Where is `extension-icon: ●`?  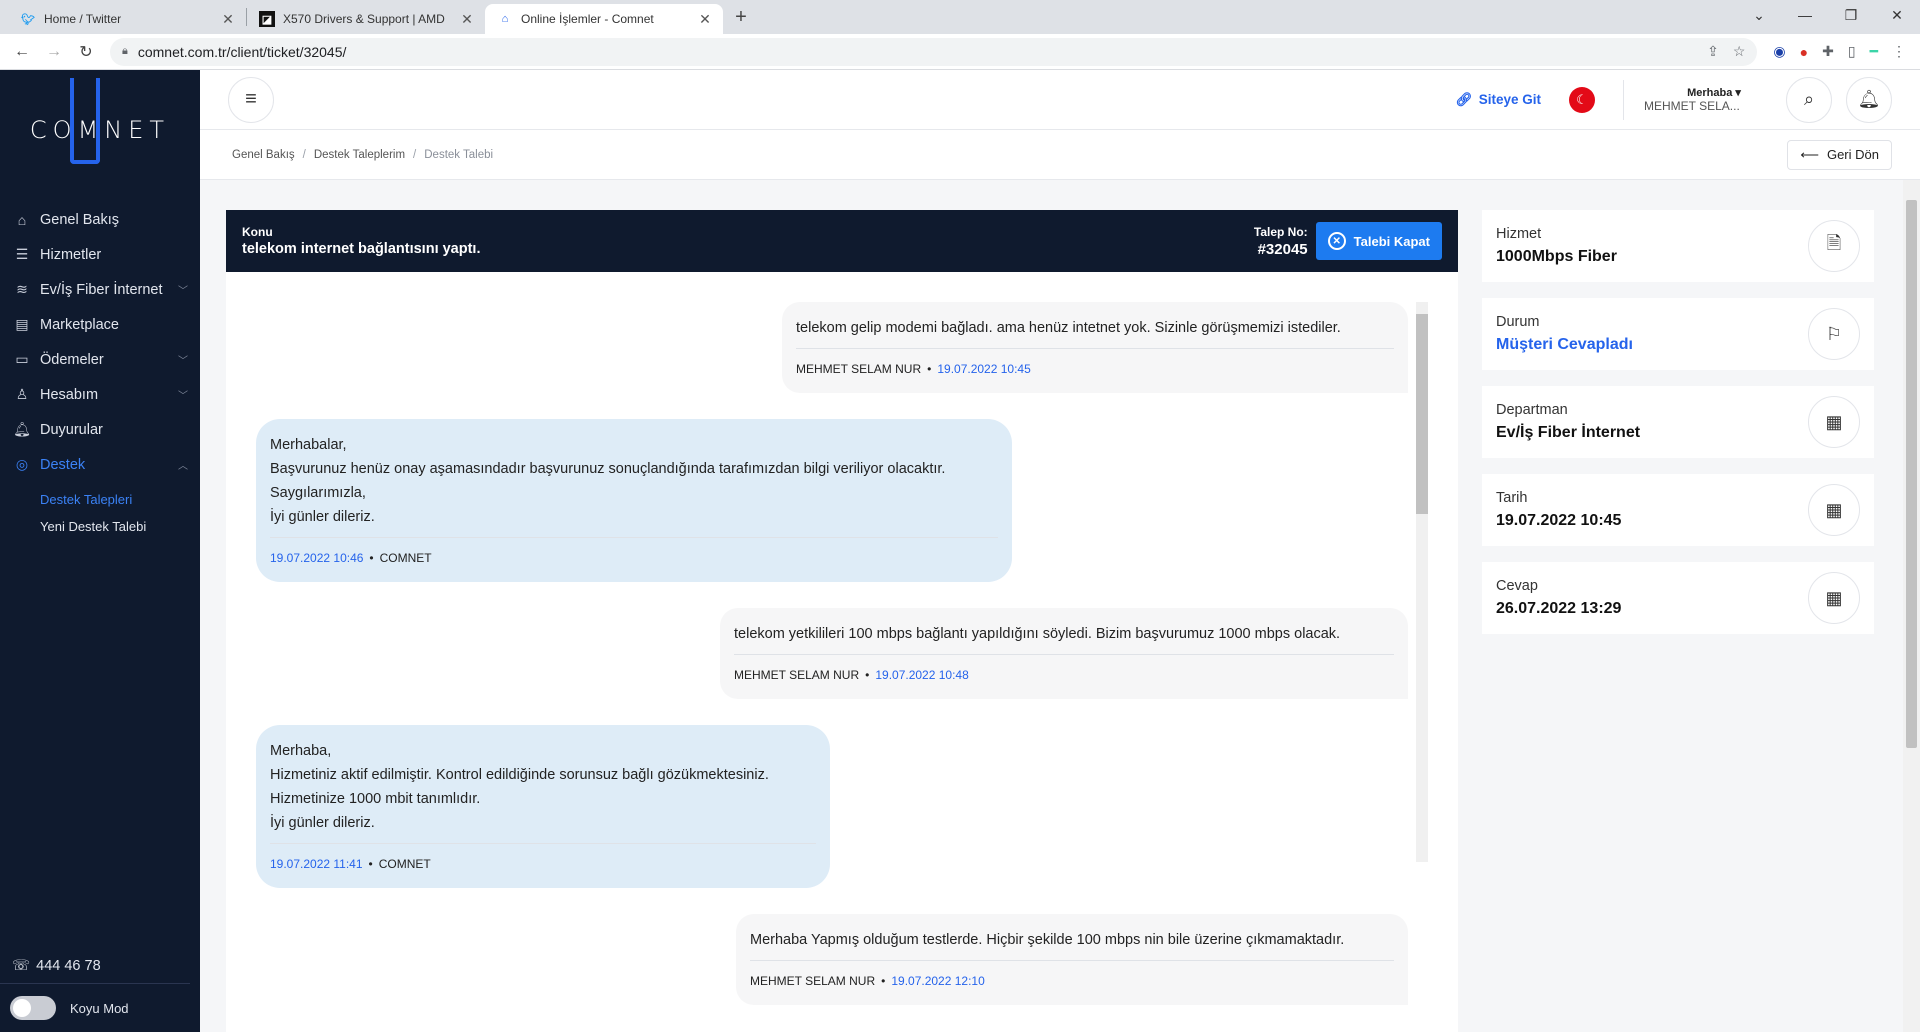
extension-icon: ● is located at coordinates (1804, 52).